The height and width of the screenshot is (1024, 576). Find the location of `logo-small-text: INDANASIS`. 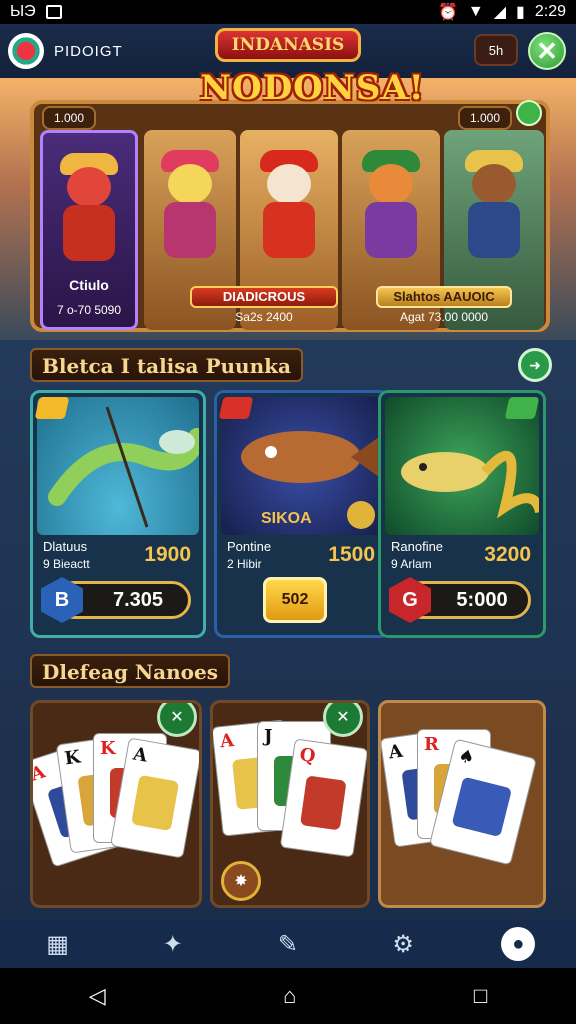

logo-small-text: INDANASIS is located at coordinates (288, 45).